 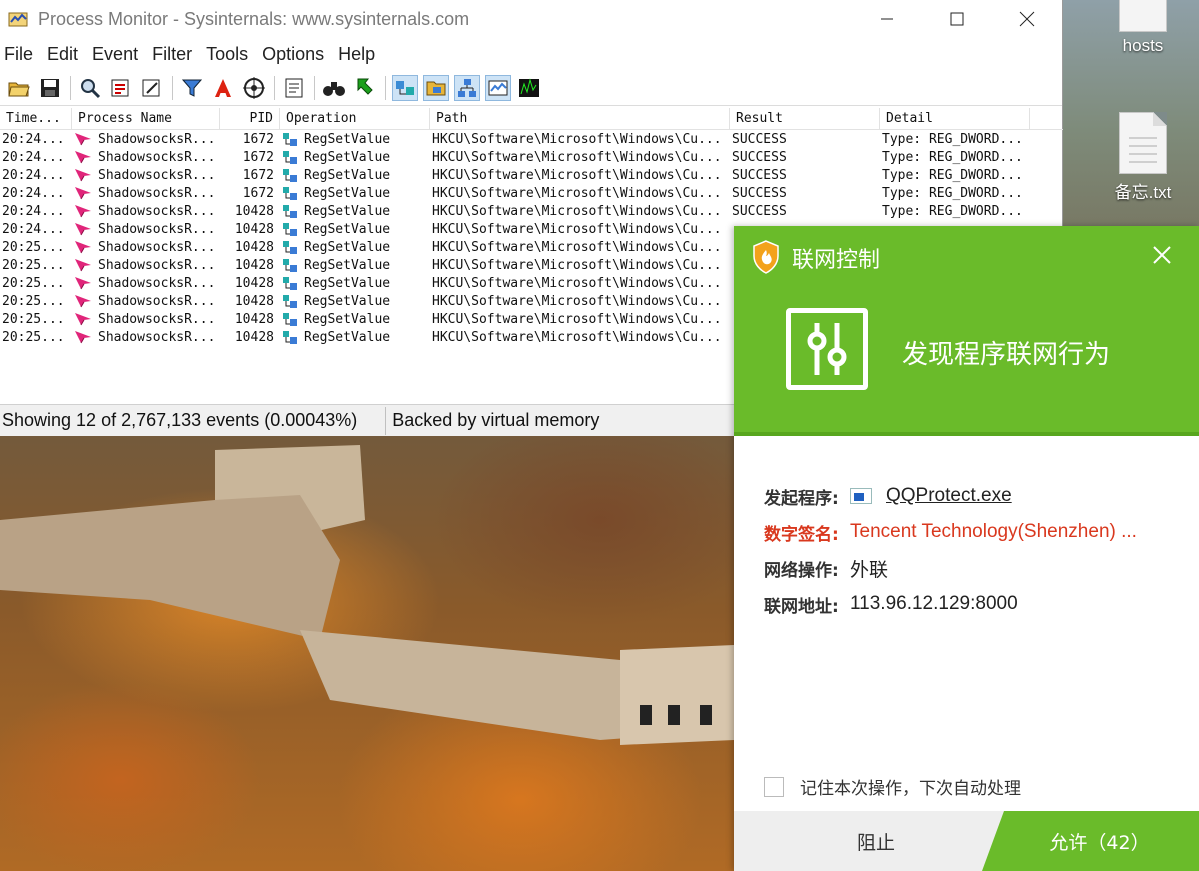 I want to click on cell-pid: 10428, so click(x=254, y=211).